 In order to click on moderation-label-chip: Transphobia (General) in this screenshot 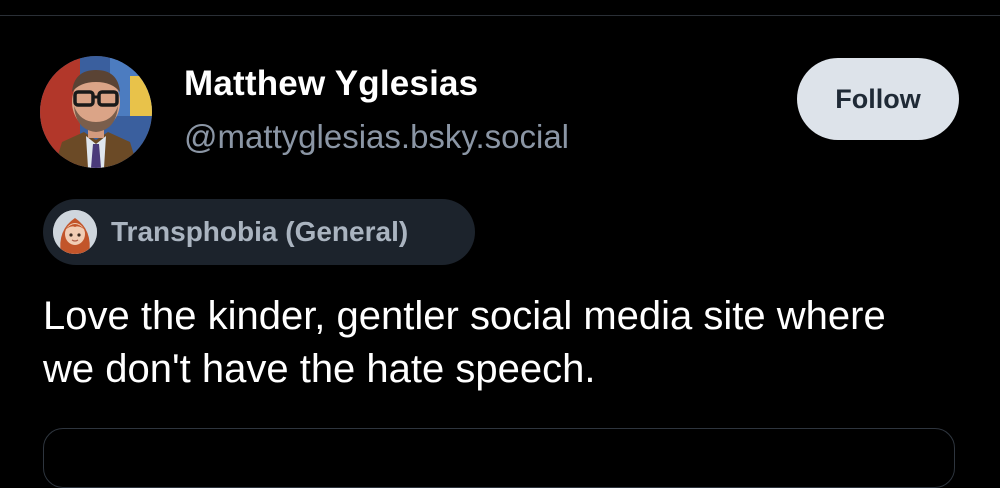, I will do `click(259, 232)`.